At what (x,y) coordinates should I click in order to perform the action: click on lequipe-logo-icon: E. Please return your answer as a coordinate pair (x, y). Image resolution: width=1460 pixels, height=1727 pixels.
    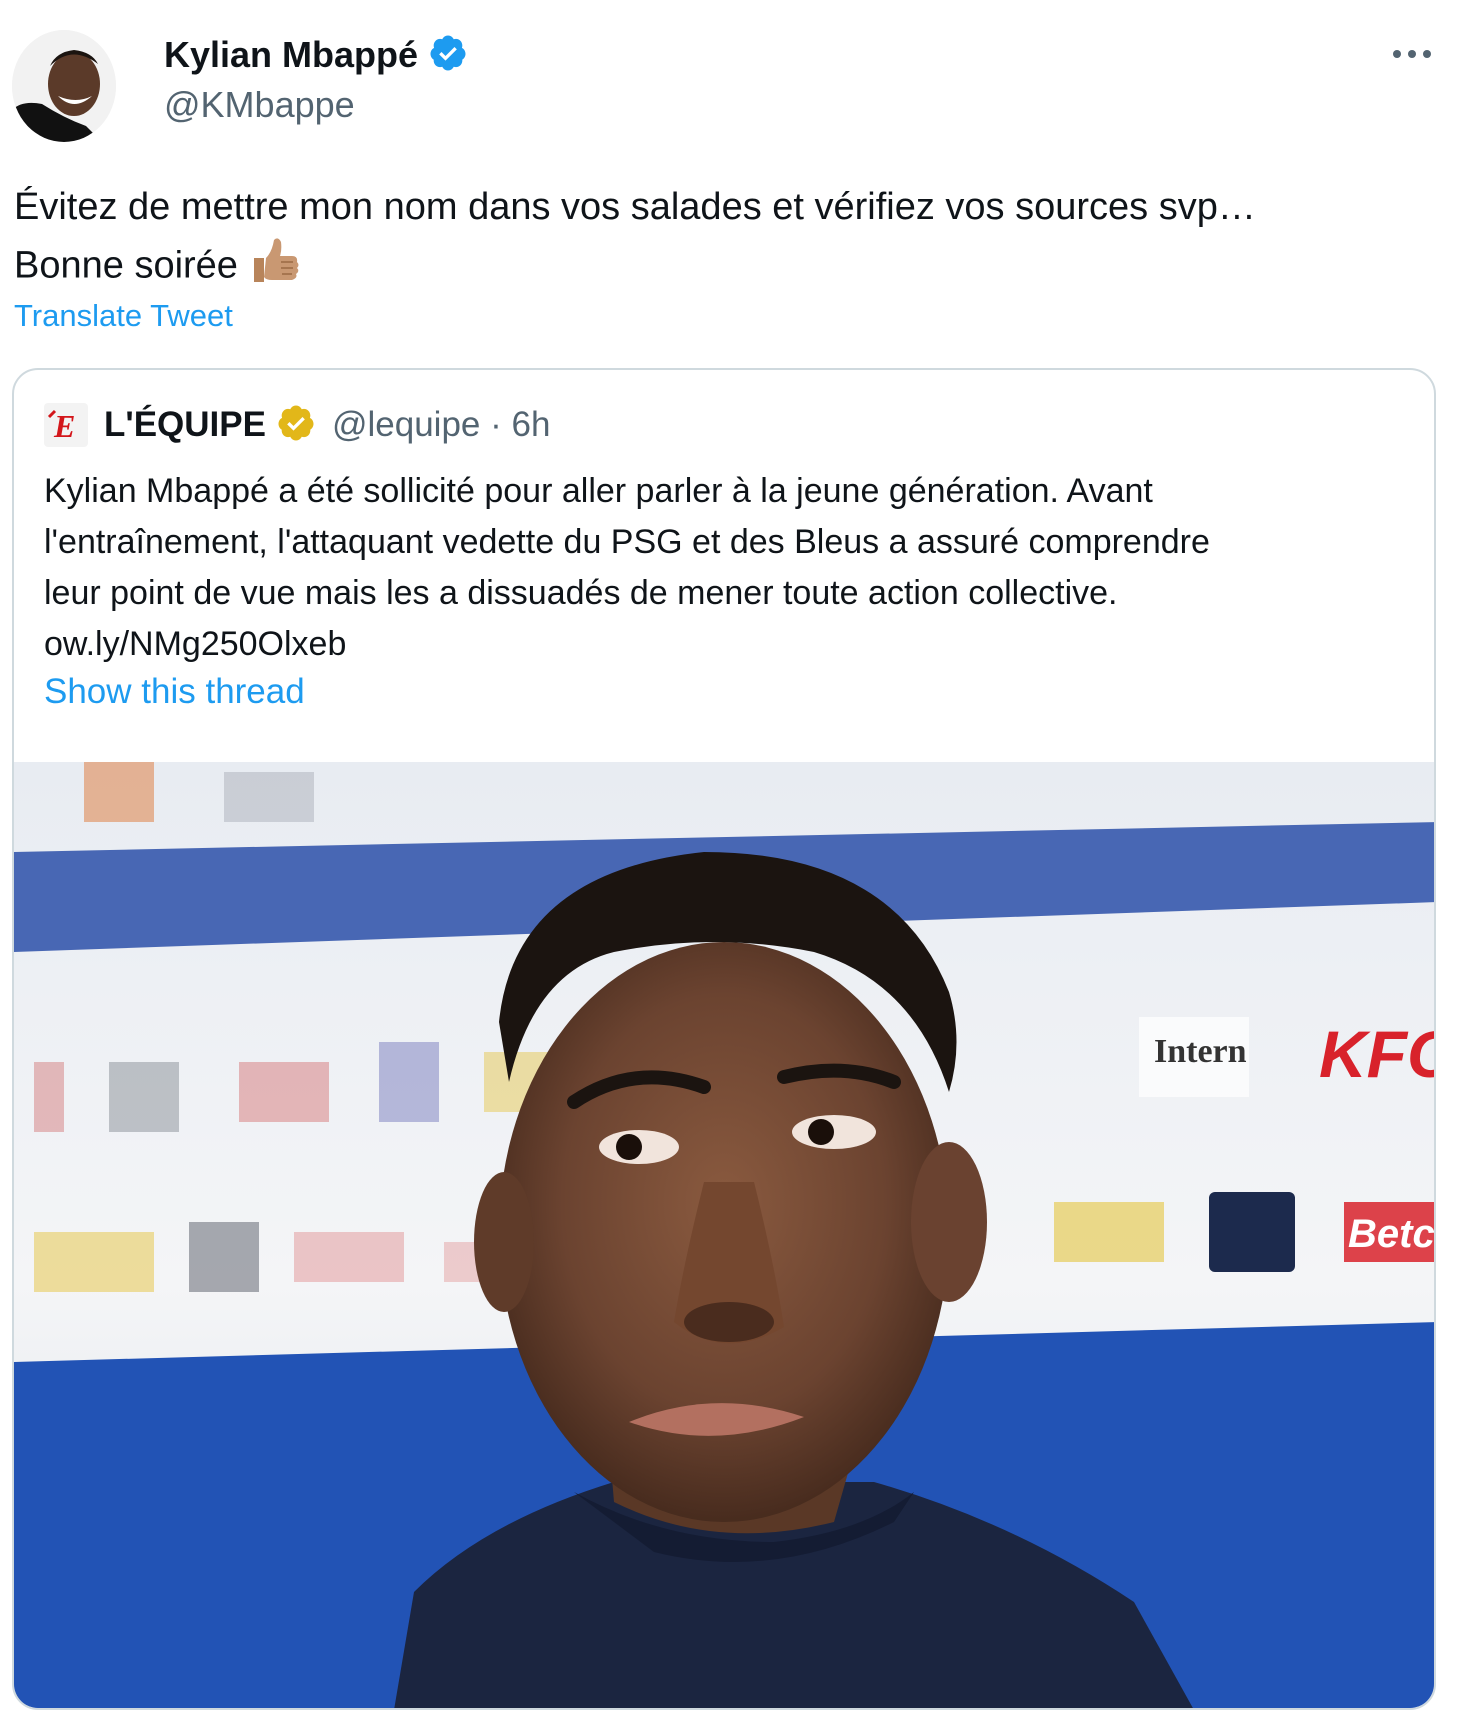
    Looking at the image, I should click on (66, 425).